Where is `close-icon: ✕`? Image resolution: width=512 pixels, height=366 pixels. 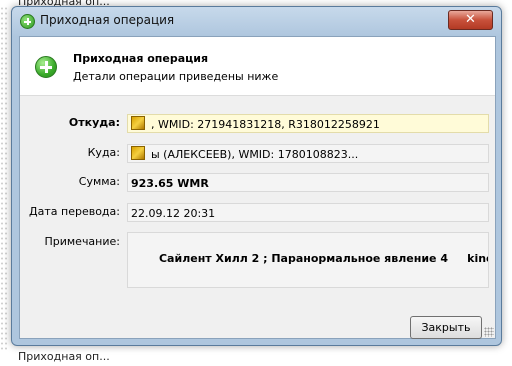 close-icon: ✕ is located at coordinates (470, 19).